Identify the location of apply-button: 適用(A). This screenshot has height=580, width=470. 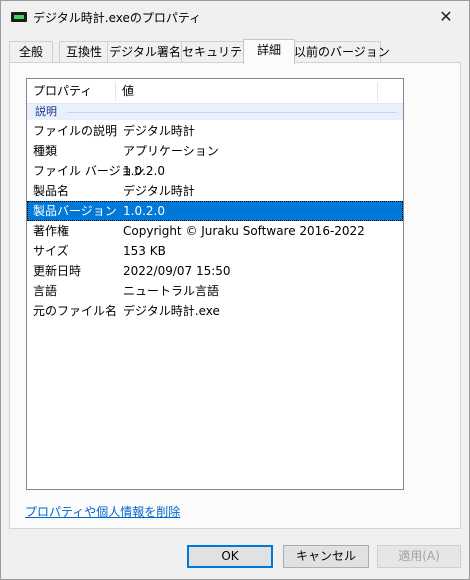
(419, 556).